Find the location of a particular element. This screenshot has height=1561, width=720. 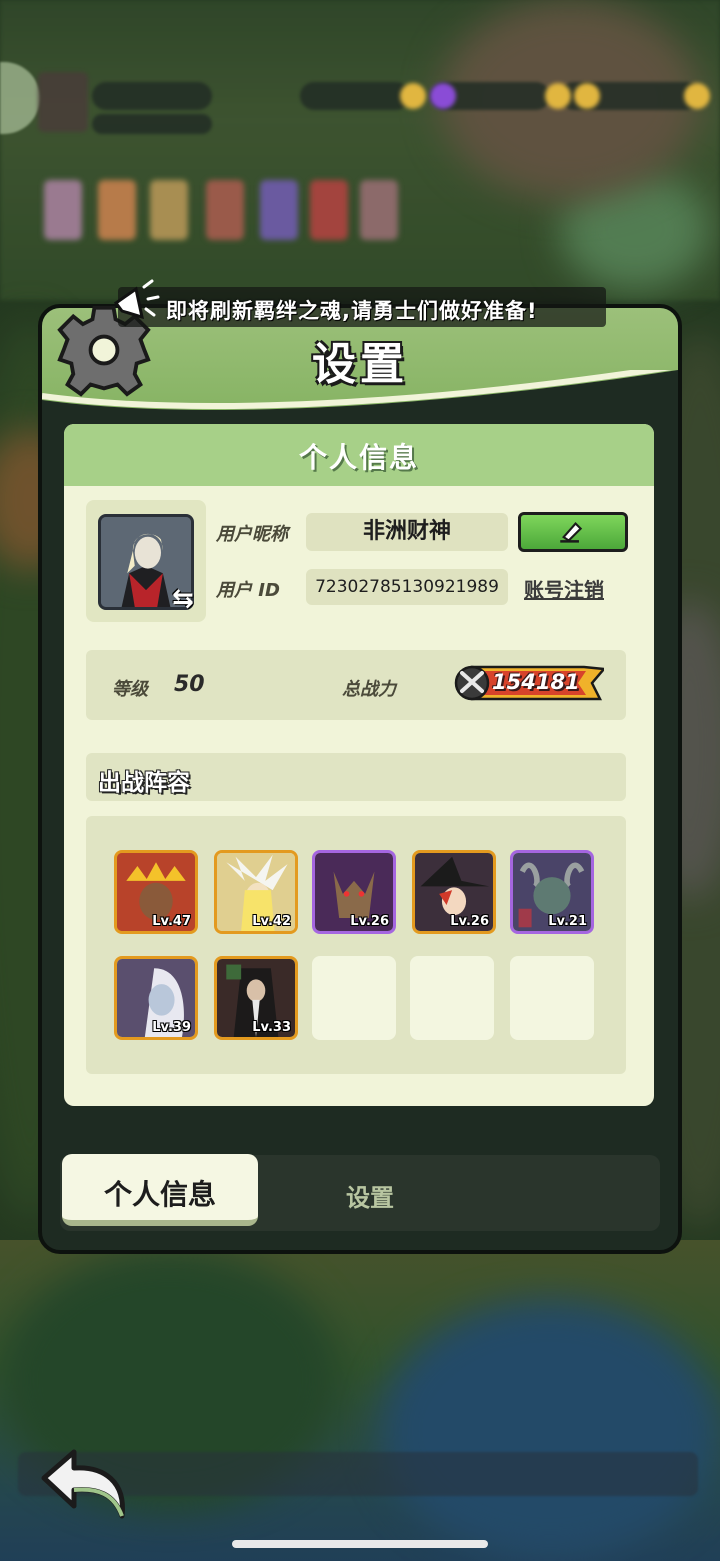

level-value: 50 is located at coordinates (189, 684).